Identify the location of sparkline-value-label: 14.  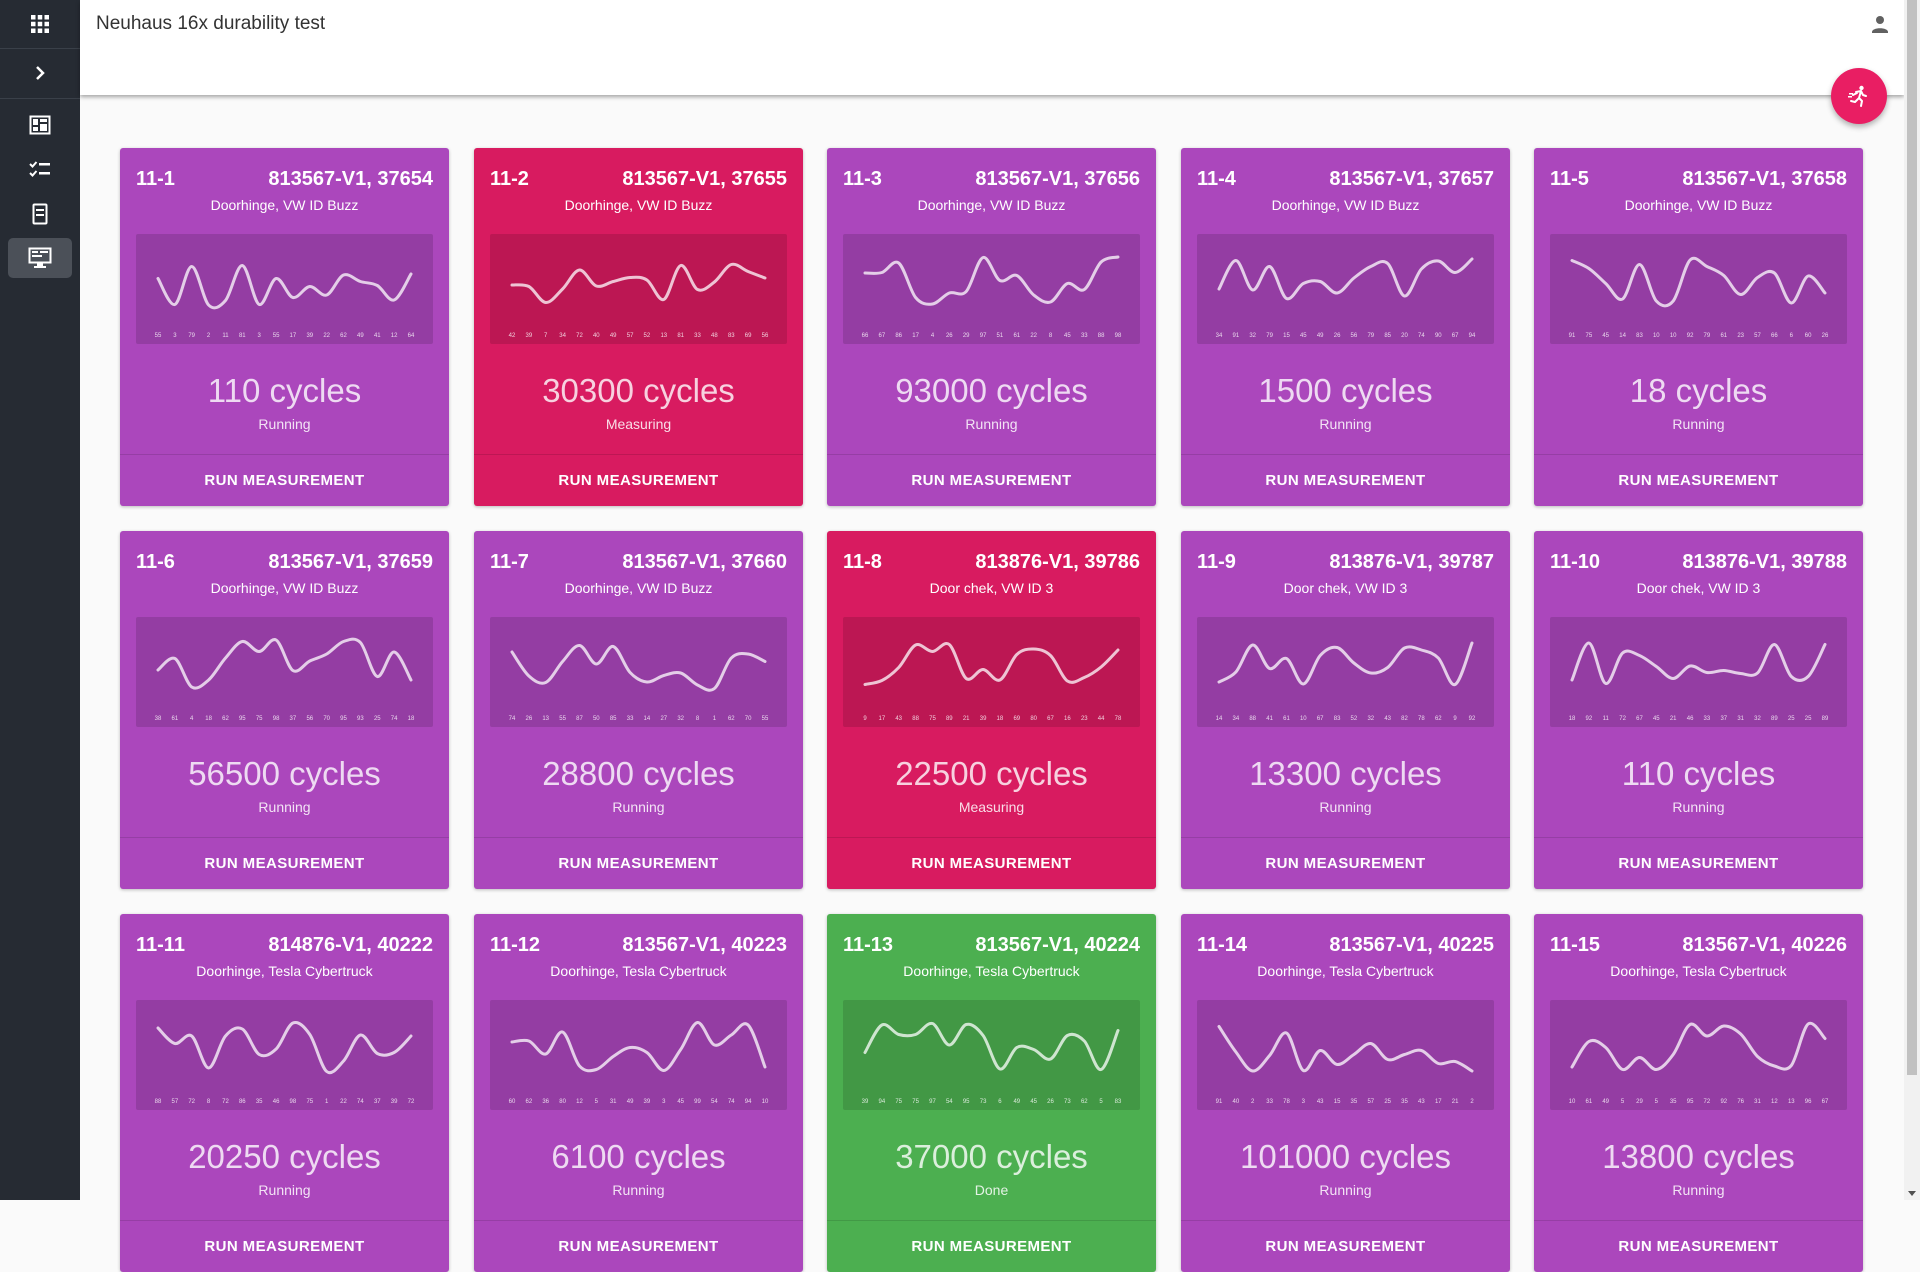
(1219, 719).